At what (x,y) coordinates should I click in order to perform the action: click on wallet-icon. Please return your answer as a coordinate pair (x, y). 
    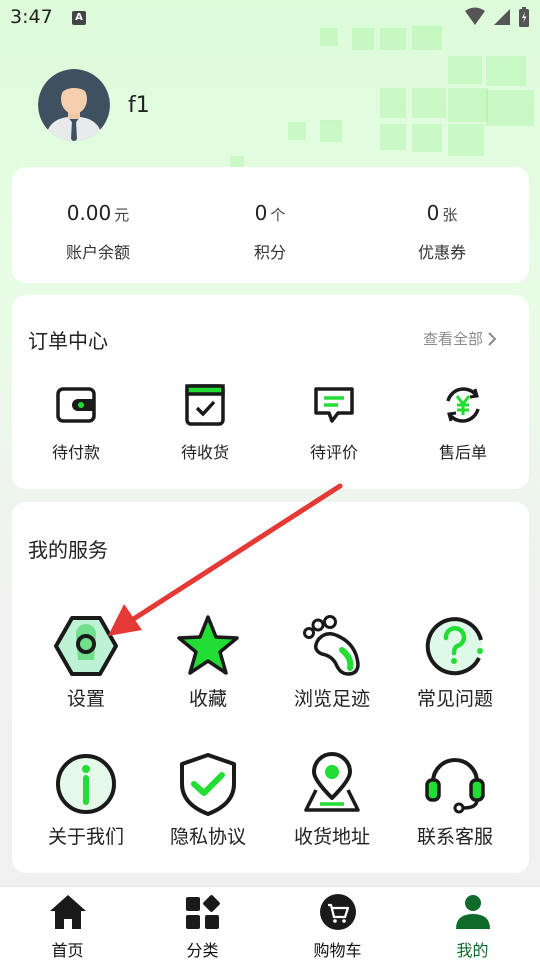
    Looking at the image, I should click on (76, 405).